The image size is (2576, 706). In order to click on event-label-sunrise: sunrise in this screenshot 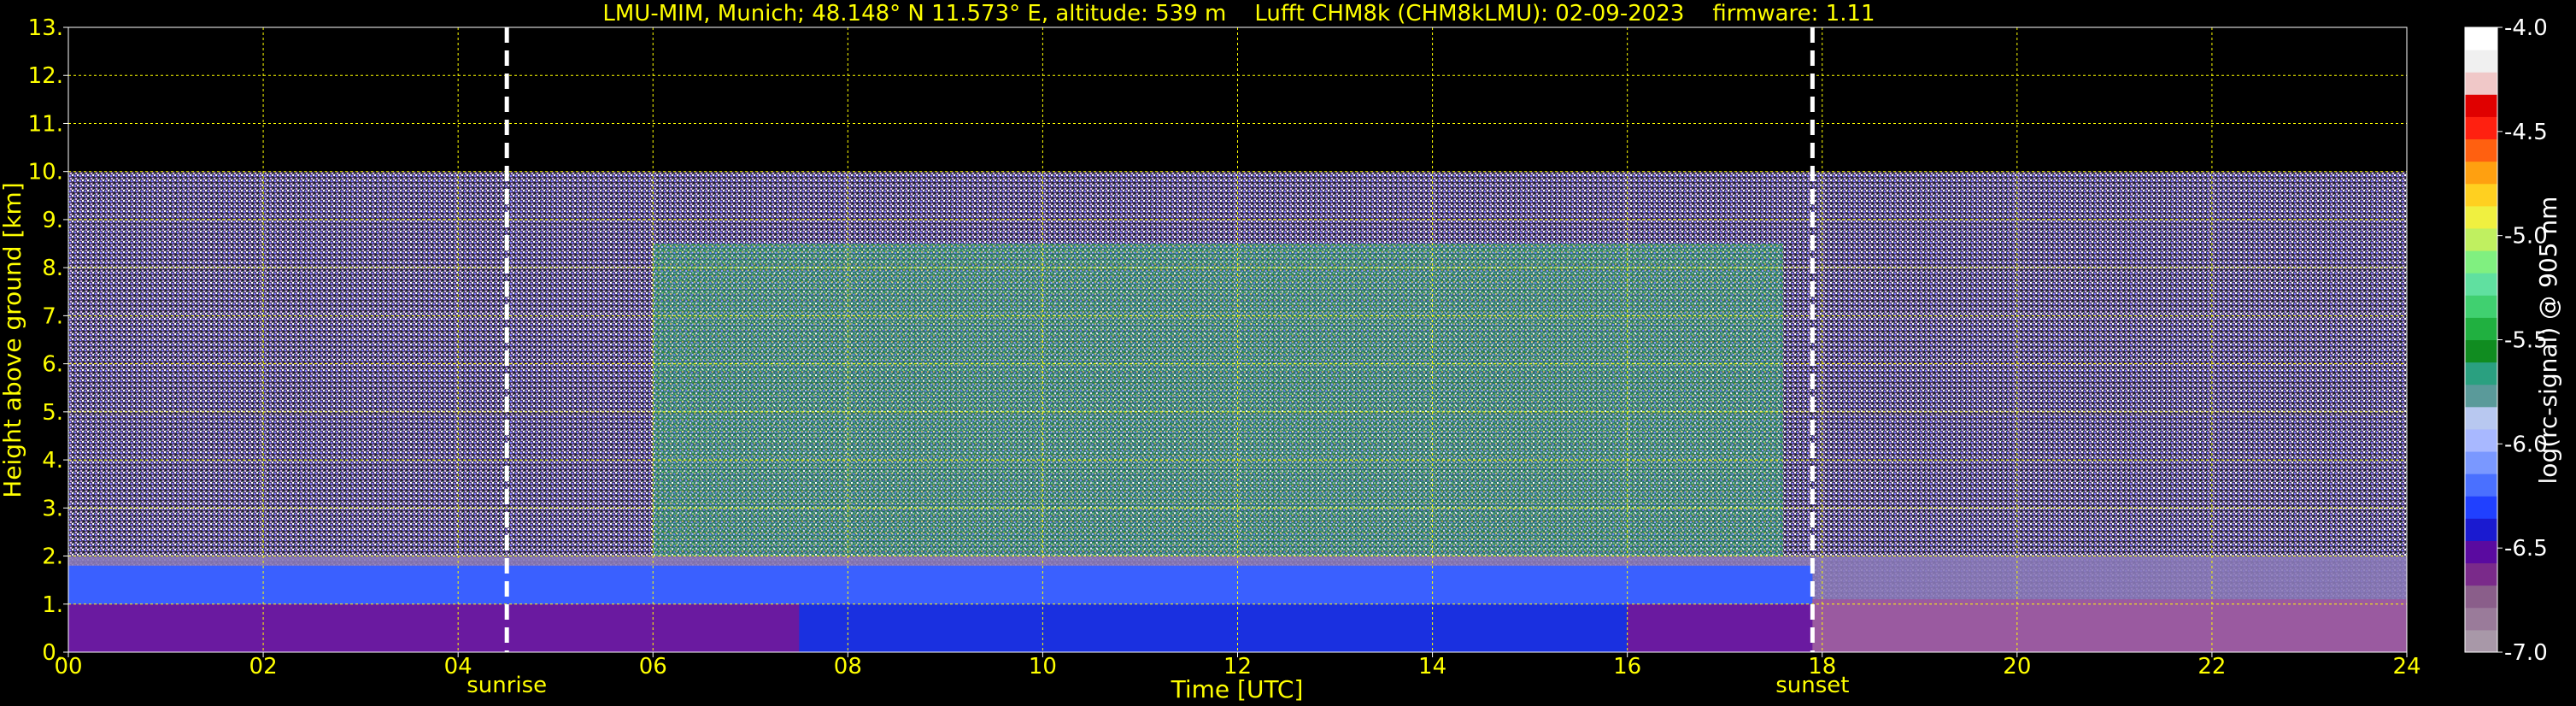, I will do `click(506, 685)`.